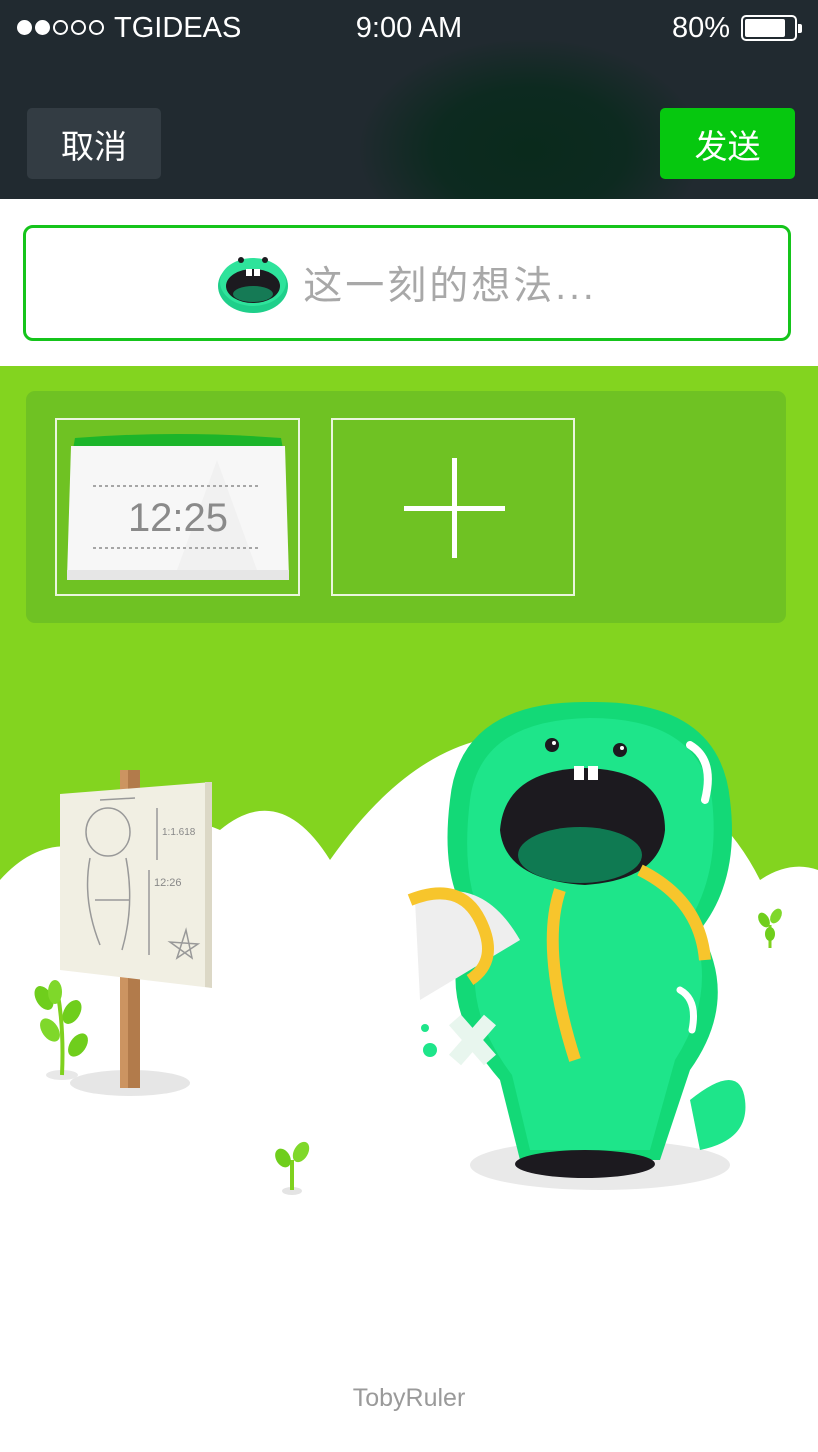  Describe the element at coordinates (179, 832) in the screenshot. I see `sign-ratio-text: 1:1.618` at that location.